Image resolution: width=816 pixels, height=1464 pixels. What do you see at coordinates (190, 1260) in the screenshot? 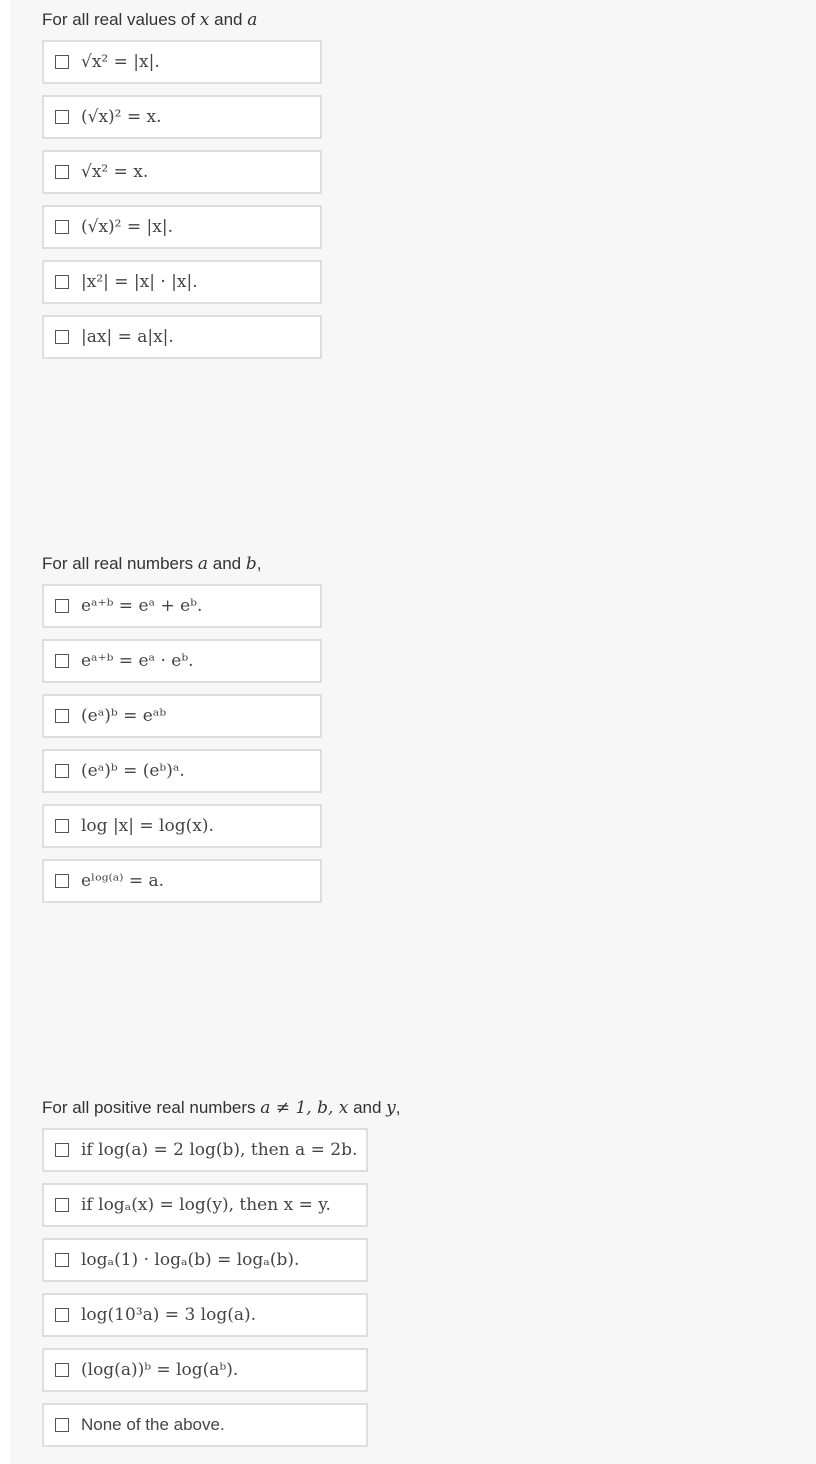
I see `option-label: logₐ(1) · logₐ(b) = logₐ(b).` at bounding box center [190, 1260].